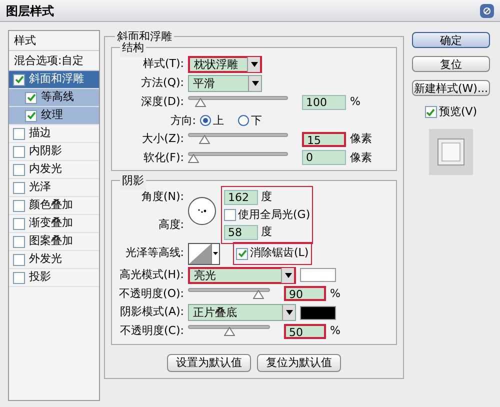 This screenshot has width=500, height=407. Describe the element at coordinates (54, 98) in the screenshot. I see `list-item: 等高线` at that location.